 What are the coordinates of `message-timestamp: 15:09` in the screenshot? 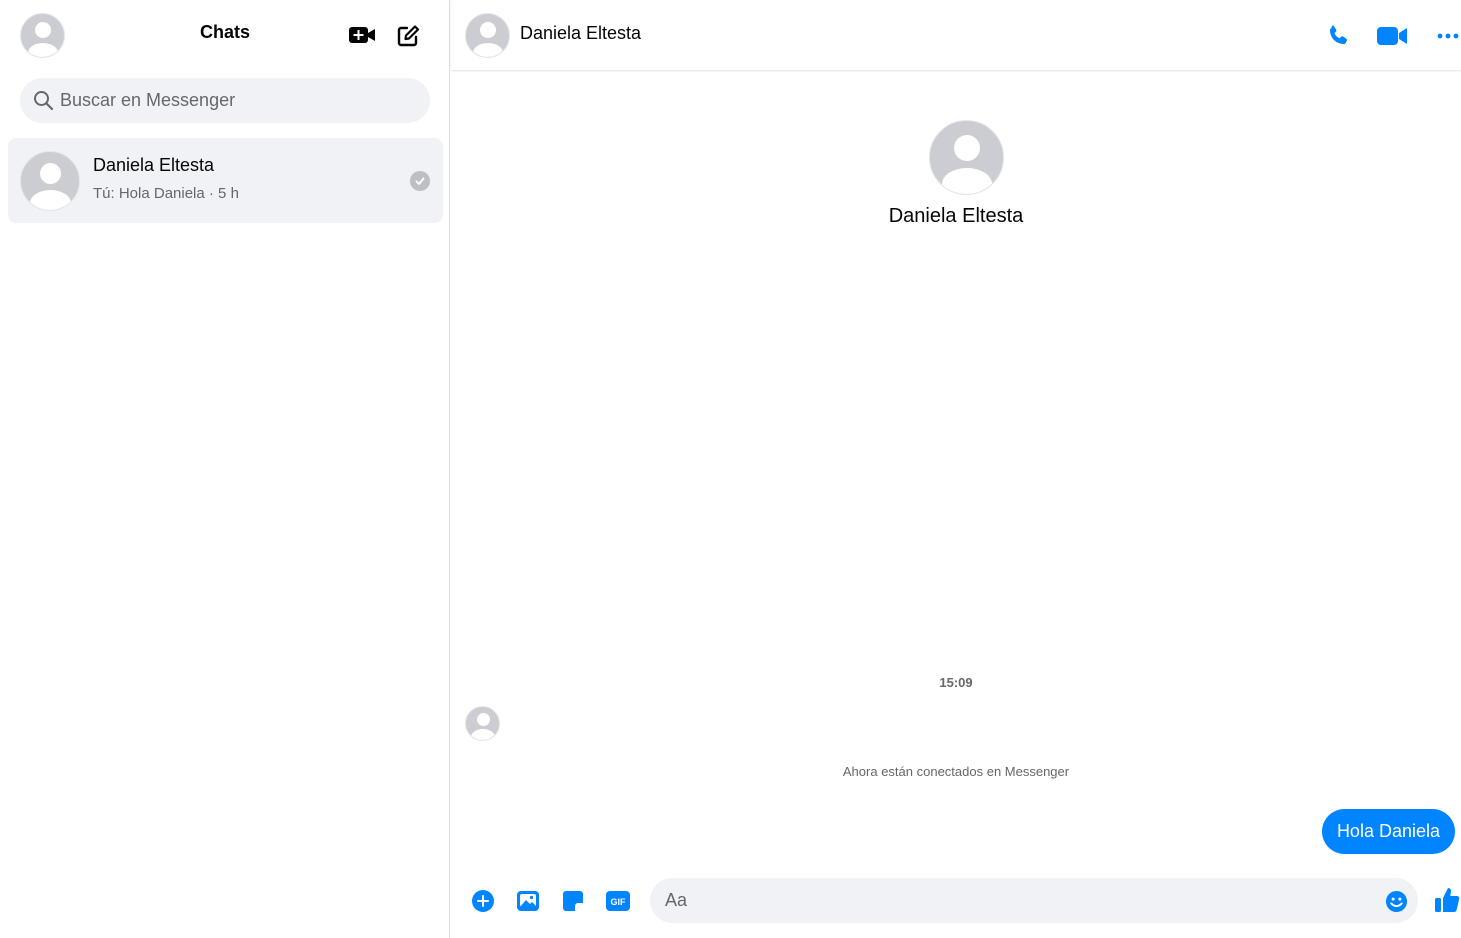 It's located at (956, 682).